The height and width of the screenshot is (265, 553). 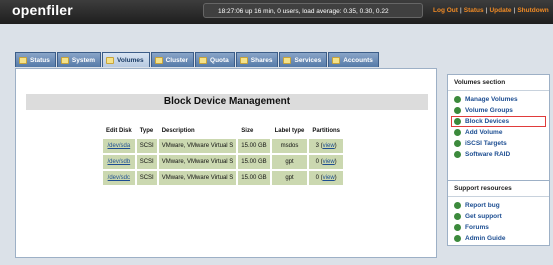 I want to click on sidebar-item-iscsi-targets: iSCSI Targets, so click(x=498, y=143).